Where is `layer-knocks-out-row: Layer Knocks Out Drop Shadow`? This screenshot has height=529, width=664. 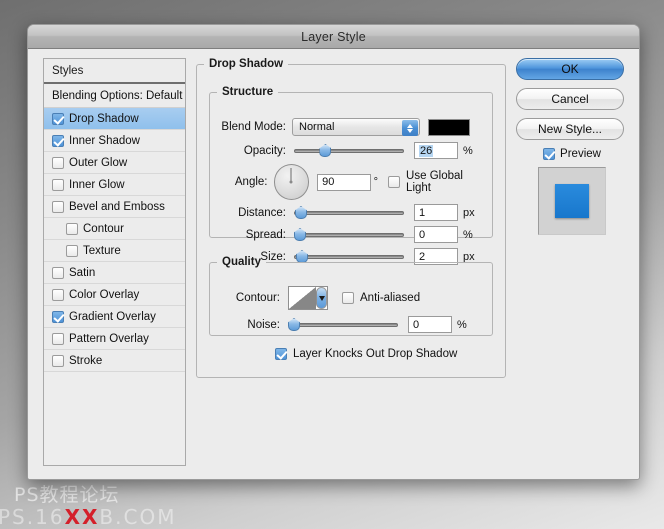
layer-knocks-out-row: Layer Knocks Out Drop Shadow is located at coordinates (366, 354).